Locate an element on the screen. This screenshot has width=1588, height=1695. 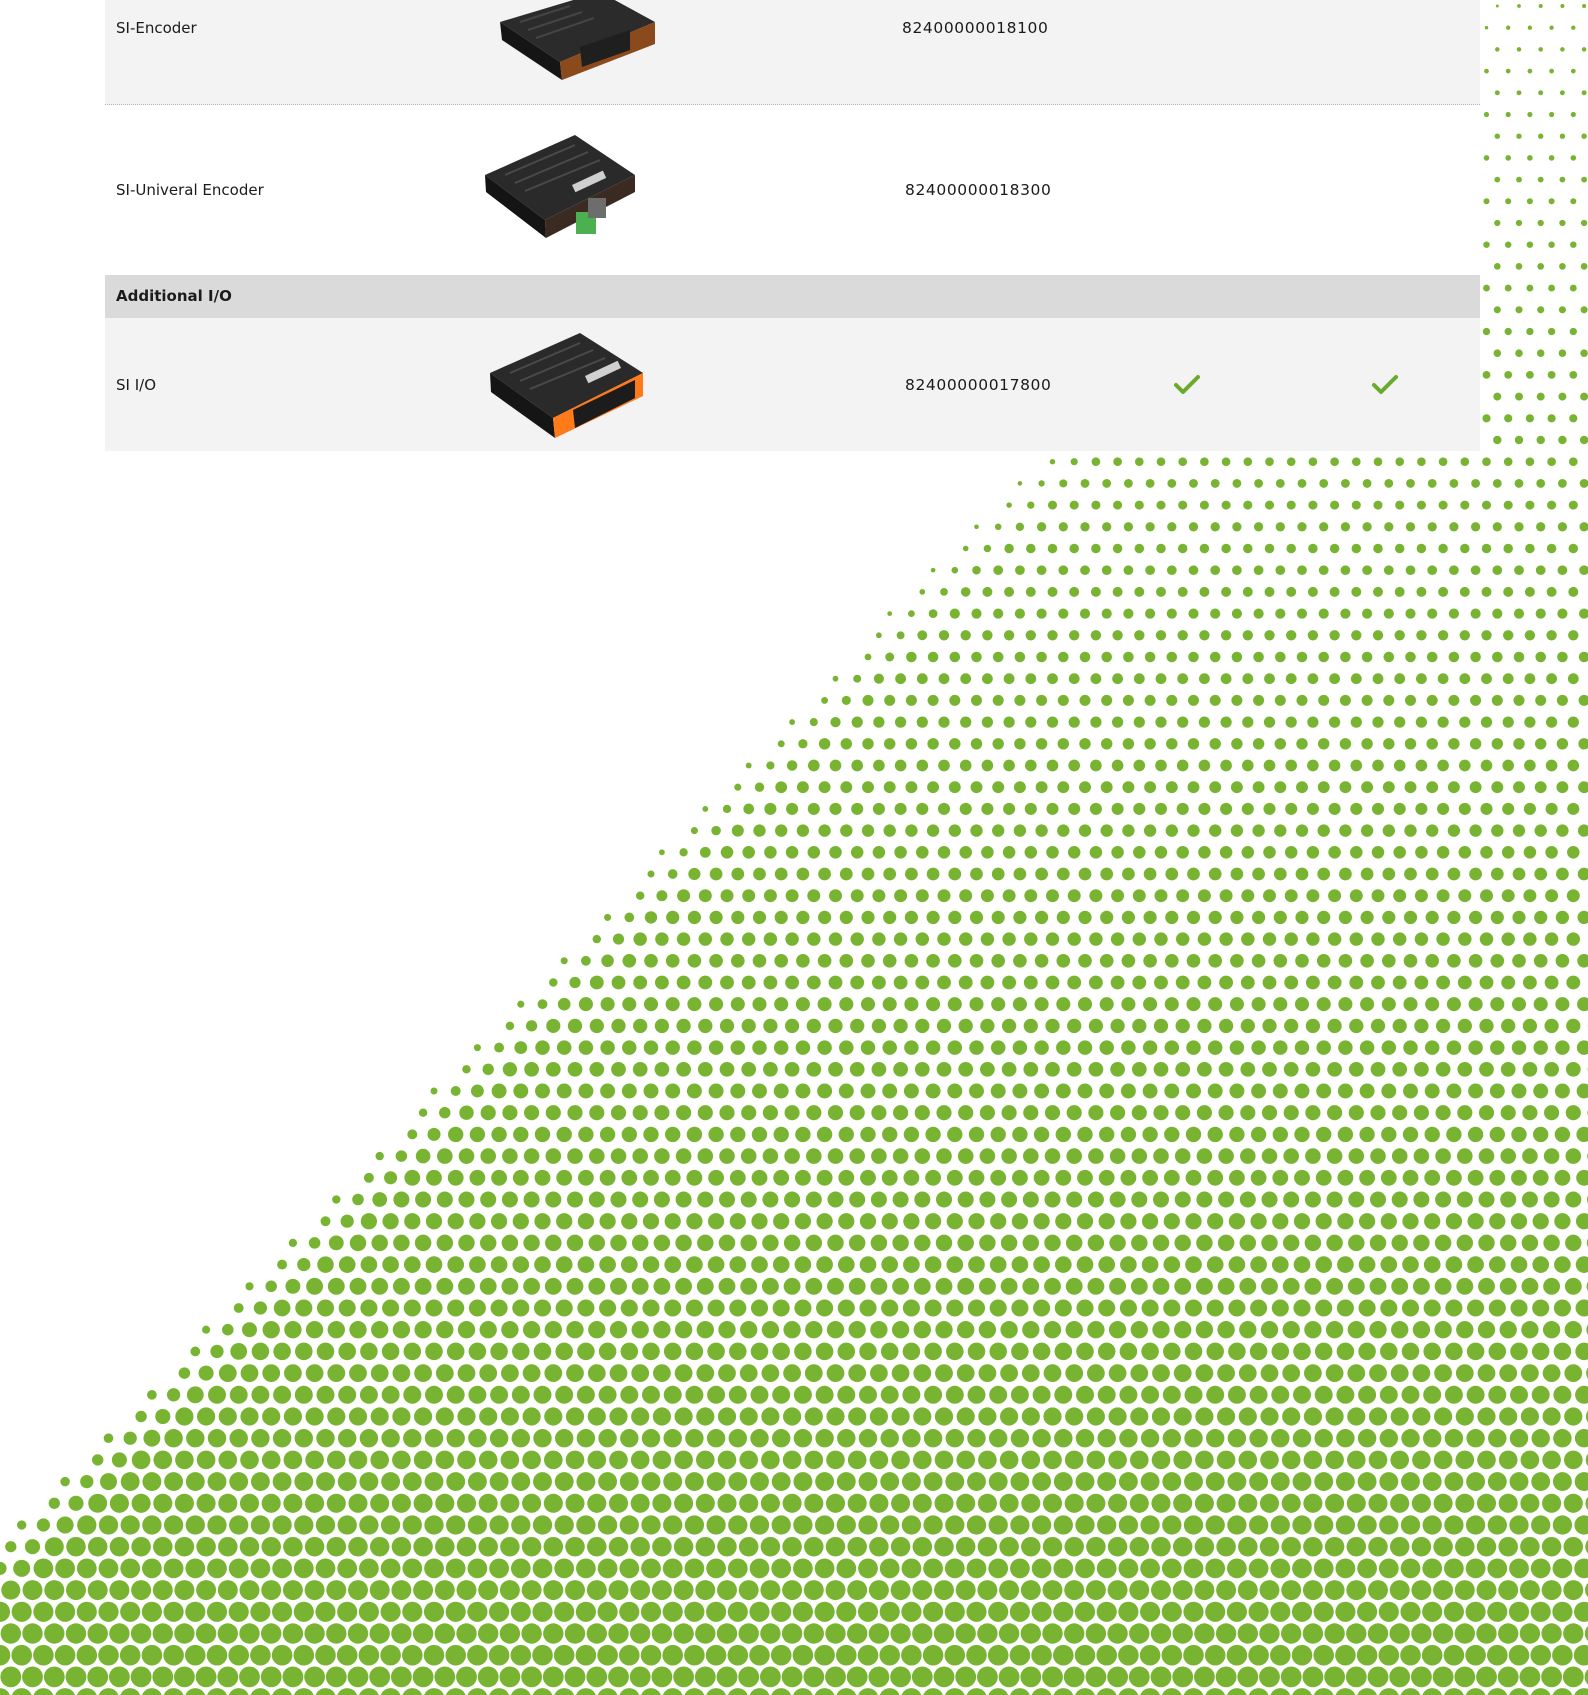
part-number: 82400000017800 is located at coordinates (978, 385).